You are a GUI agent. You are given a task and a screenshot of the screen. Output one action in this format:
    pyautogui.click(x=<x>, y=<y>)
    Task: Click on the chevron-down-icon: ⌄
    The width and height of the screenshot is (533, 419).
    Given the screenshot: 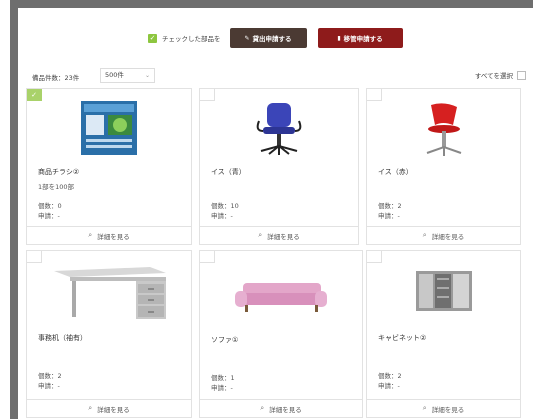 What is the action you would take?
    pyautogui.click(x=147, y=75)
    